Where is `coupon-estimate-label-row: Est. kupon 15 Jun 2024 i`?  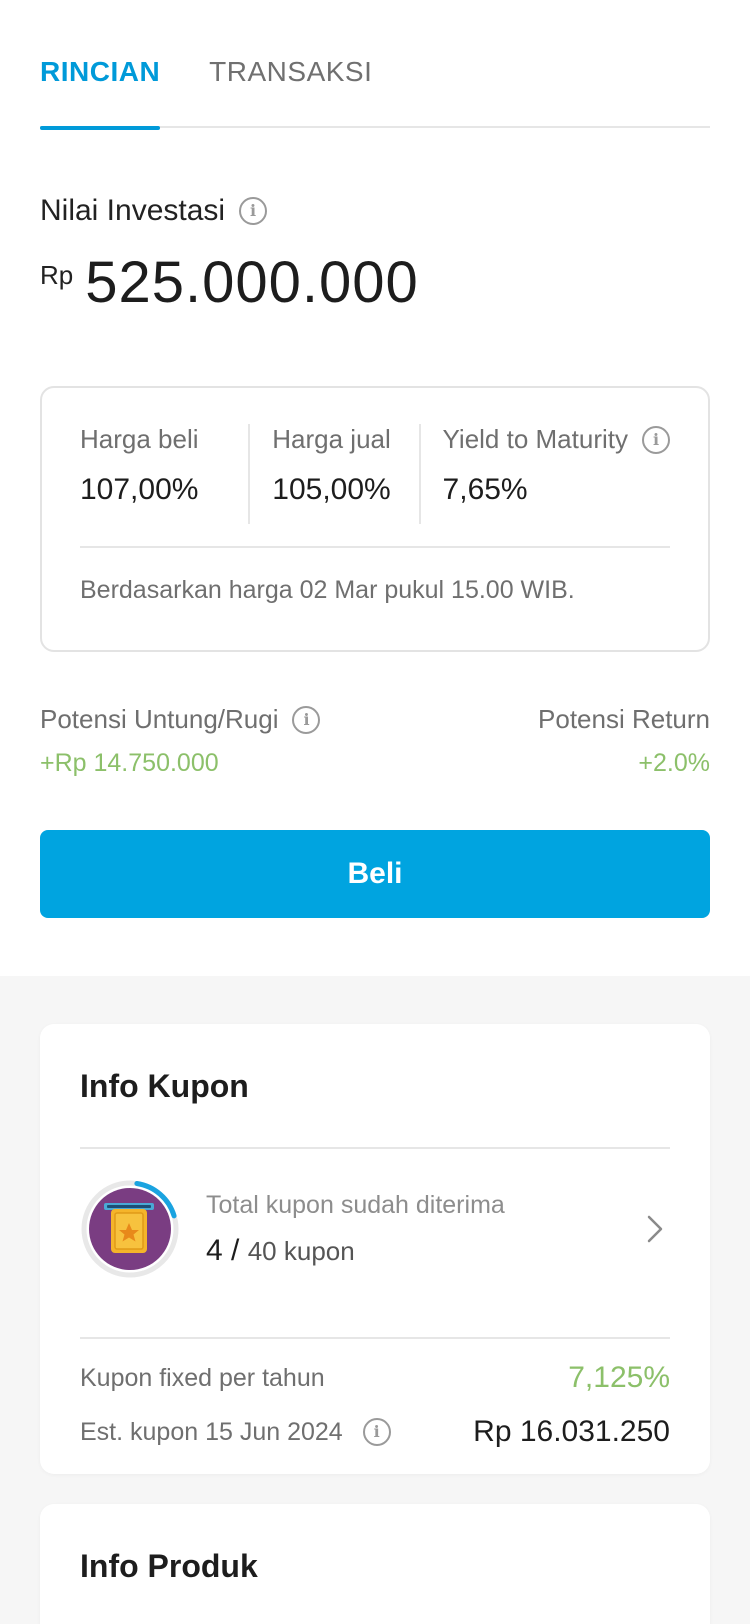 coupon-estimate-label-row: Est. kupon 15 Jun 2024 i is located at coordinates (235, 1432).